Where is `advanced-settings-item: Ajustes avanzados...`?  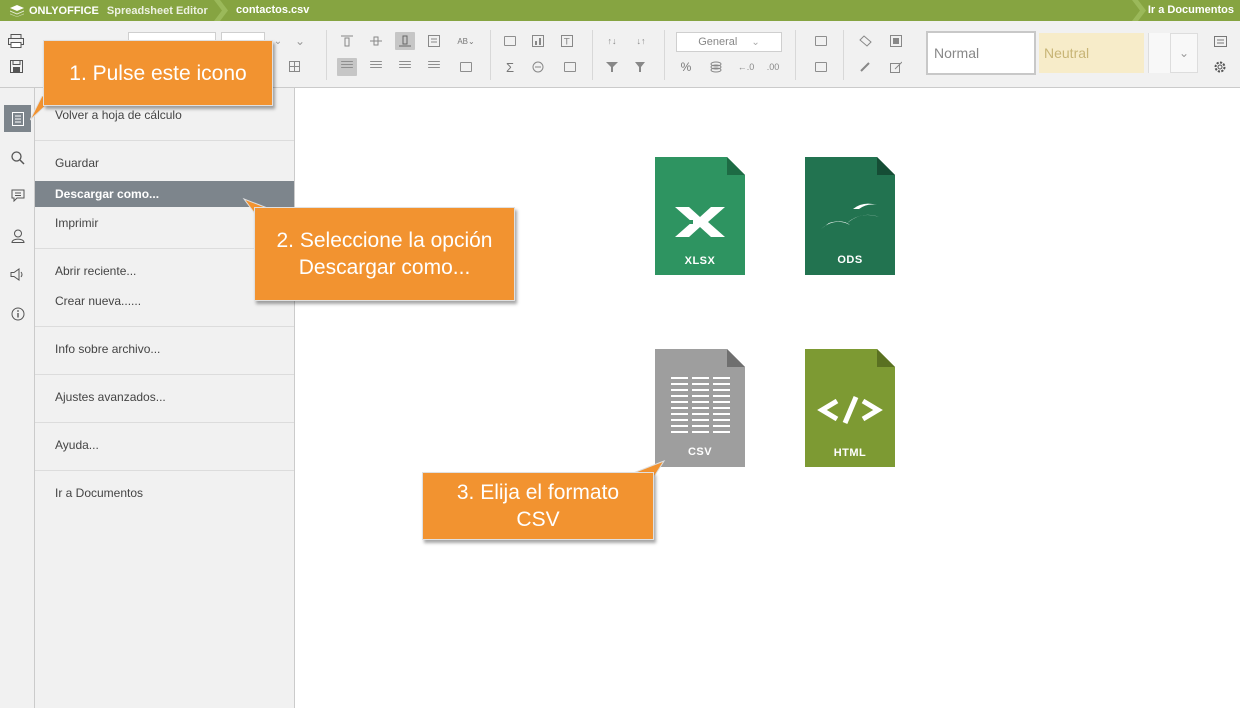
advanced-settings-item: Ajustes avanzados... is located at coordinates (164, 397).